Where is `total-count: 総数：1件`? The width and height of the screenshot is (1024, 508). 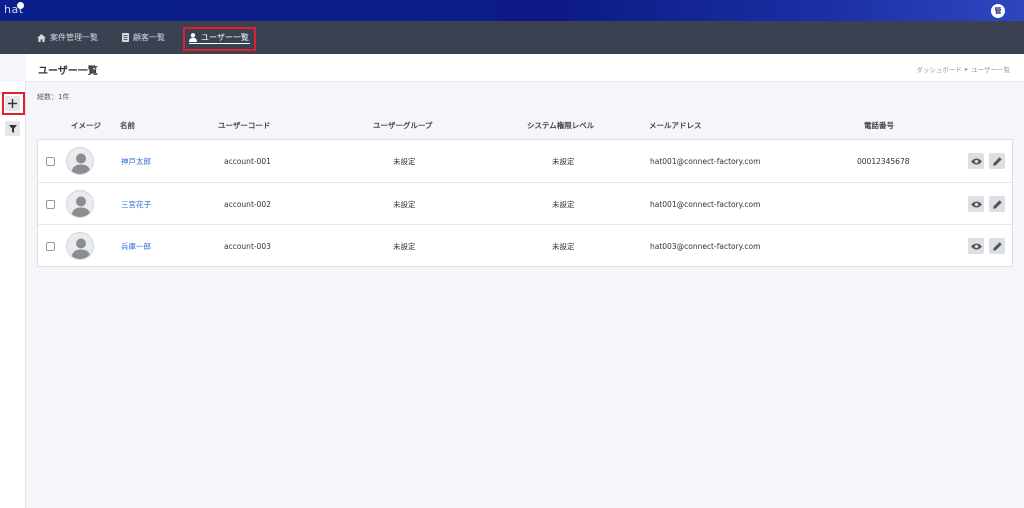
total-count: 総数：1件 is located at coordinates (53, 97).